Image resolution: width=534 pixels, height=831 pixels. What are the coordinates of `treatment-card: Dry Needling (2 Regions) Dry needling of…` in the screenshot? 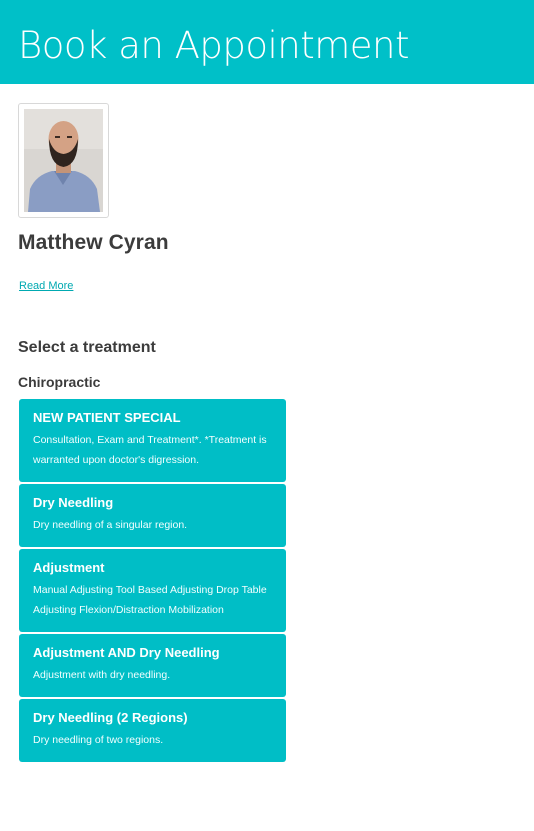 It's located at (152, 730).